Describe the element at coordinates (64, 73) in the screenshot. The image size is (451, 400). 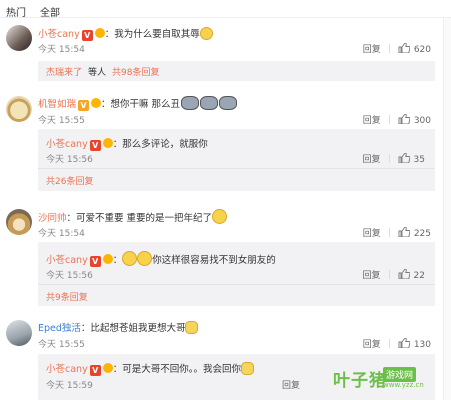
I see `reply-user-link: 杰瑞来了` at that location.